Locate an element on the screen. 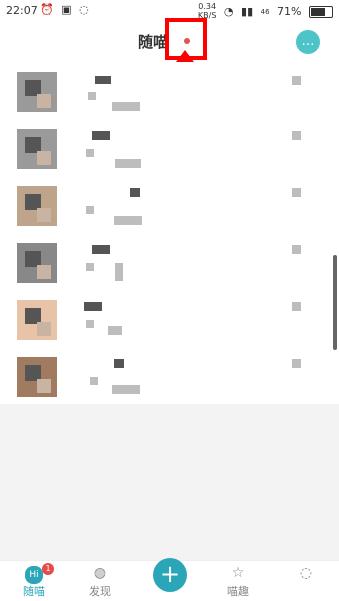 This screenshot has height=601, width=339. star-icon: ☆ is located at coordinates (238, 573).